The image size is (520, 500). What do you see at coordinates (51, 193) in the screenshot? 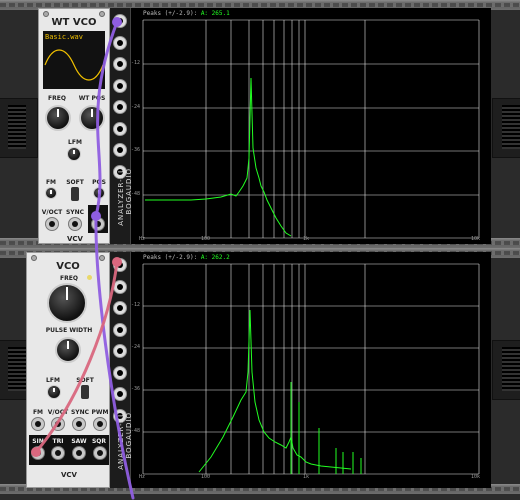
I see `fm-knob` at bounding box center [51, 193].